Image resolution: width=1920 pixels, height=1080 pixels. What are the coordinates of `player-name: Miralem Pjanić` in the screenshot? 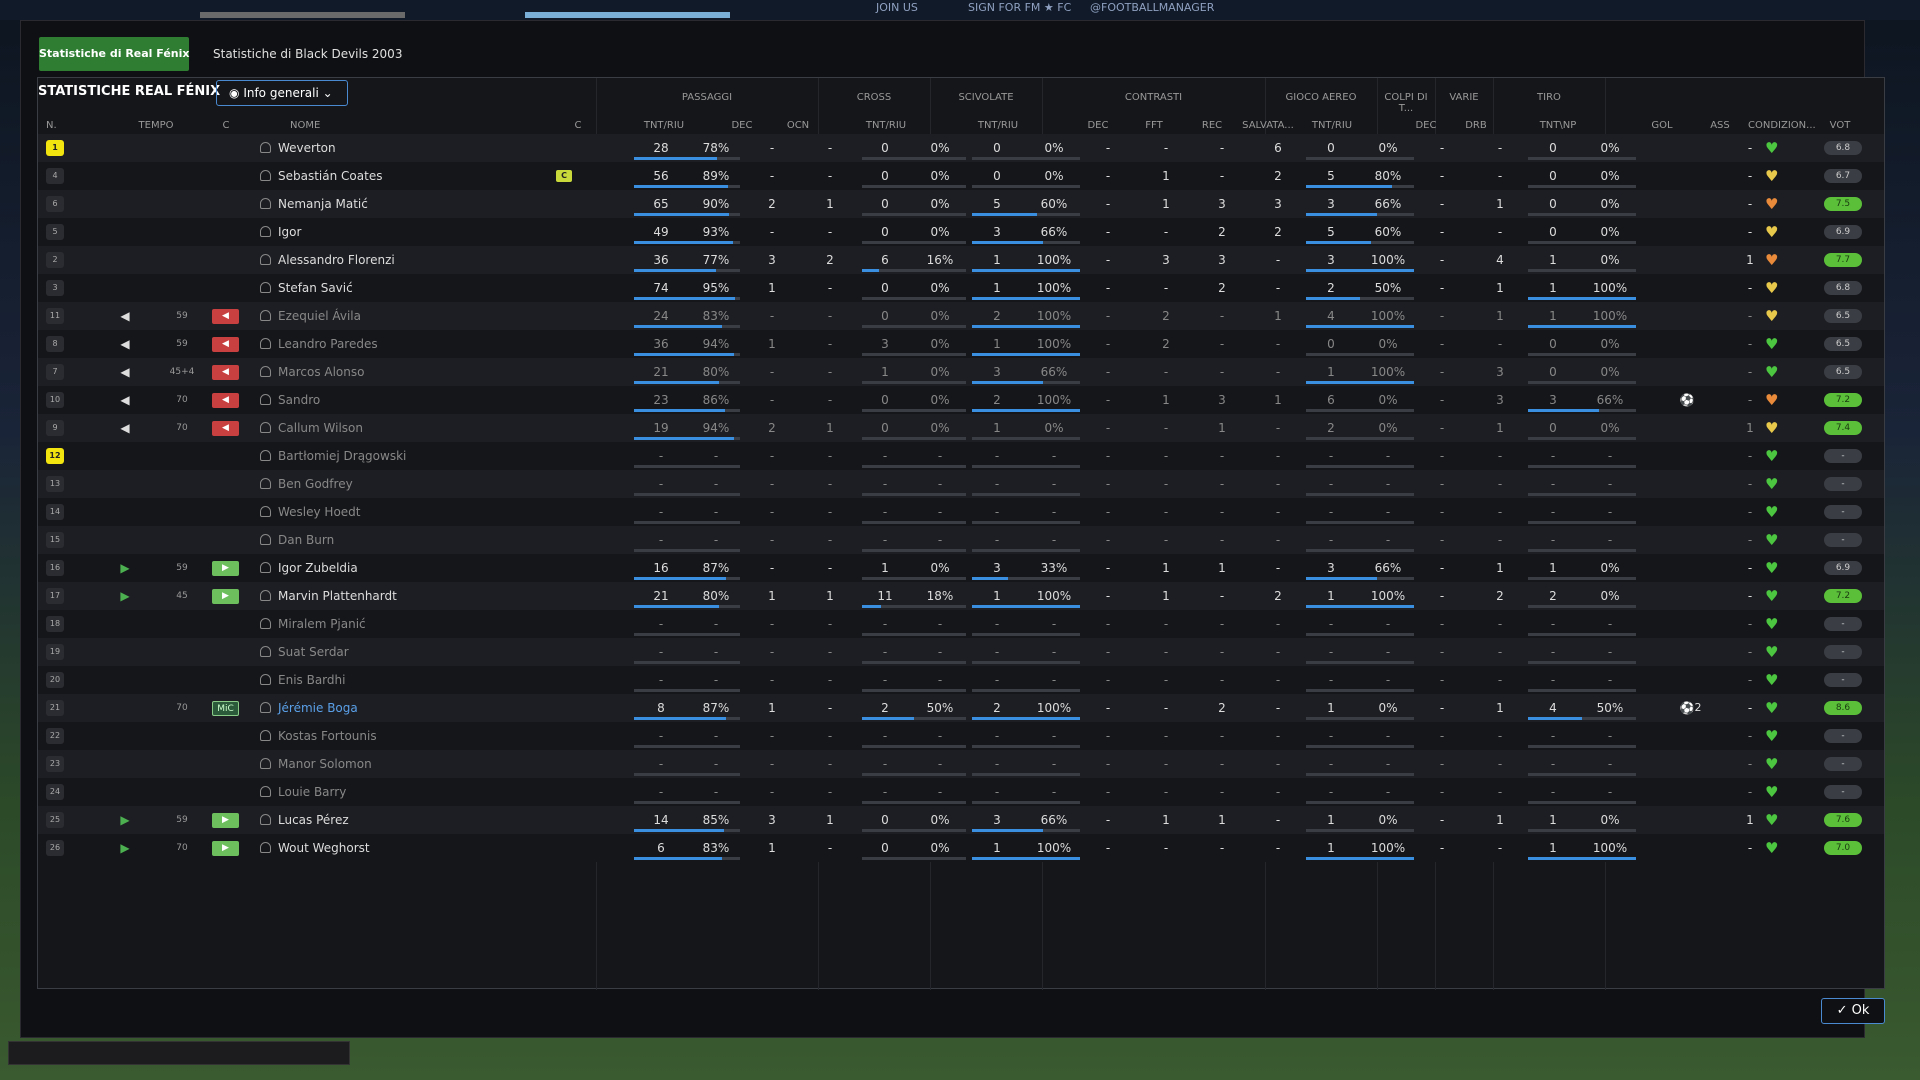 It's located at (322, 624).